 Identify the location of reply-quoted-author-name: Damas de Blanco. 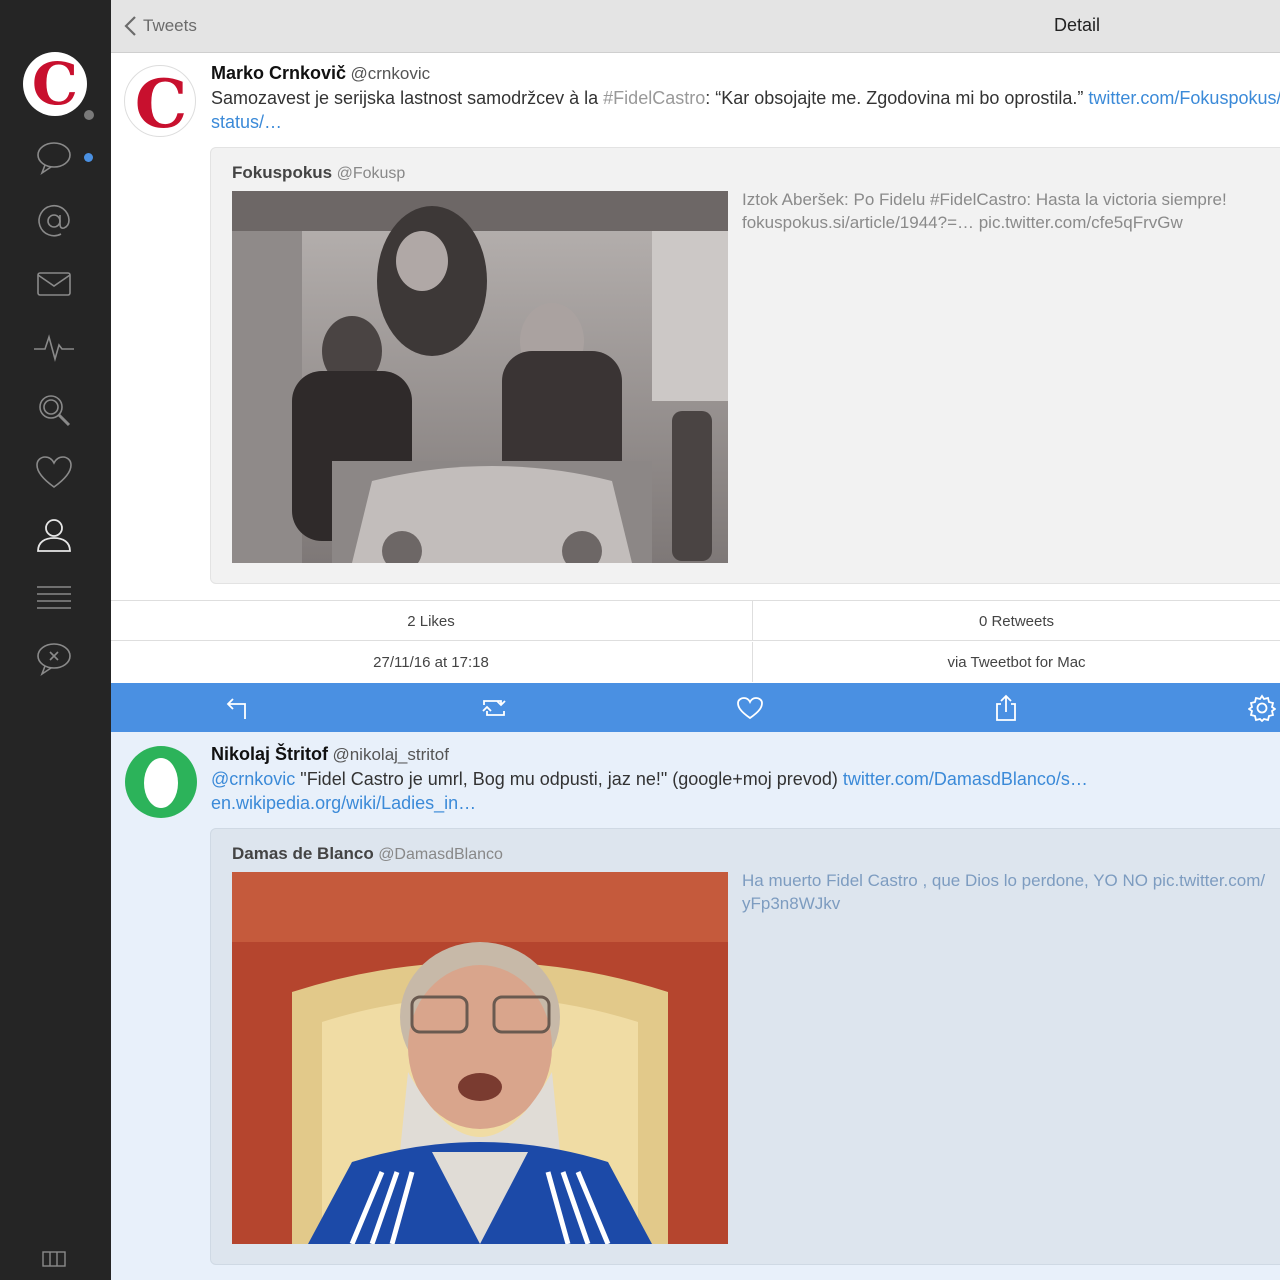
(303, 853).